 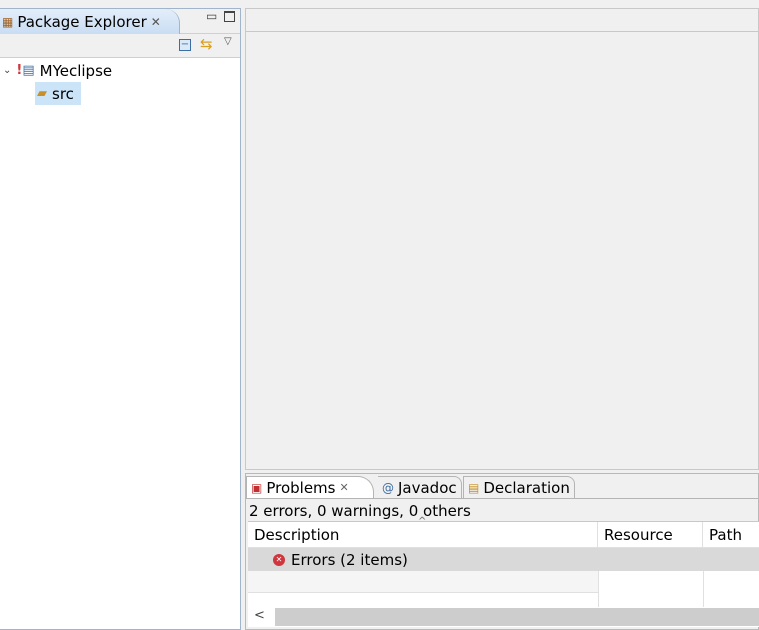 What do you see at coordinates (388, 487) in the screenshot?
I see `javadoc-at-icon: @` at bounding box center [388, 487].